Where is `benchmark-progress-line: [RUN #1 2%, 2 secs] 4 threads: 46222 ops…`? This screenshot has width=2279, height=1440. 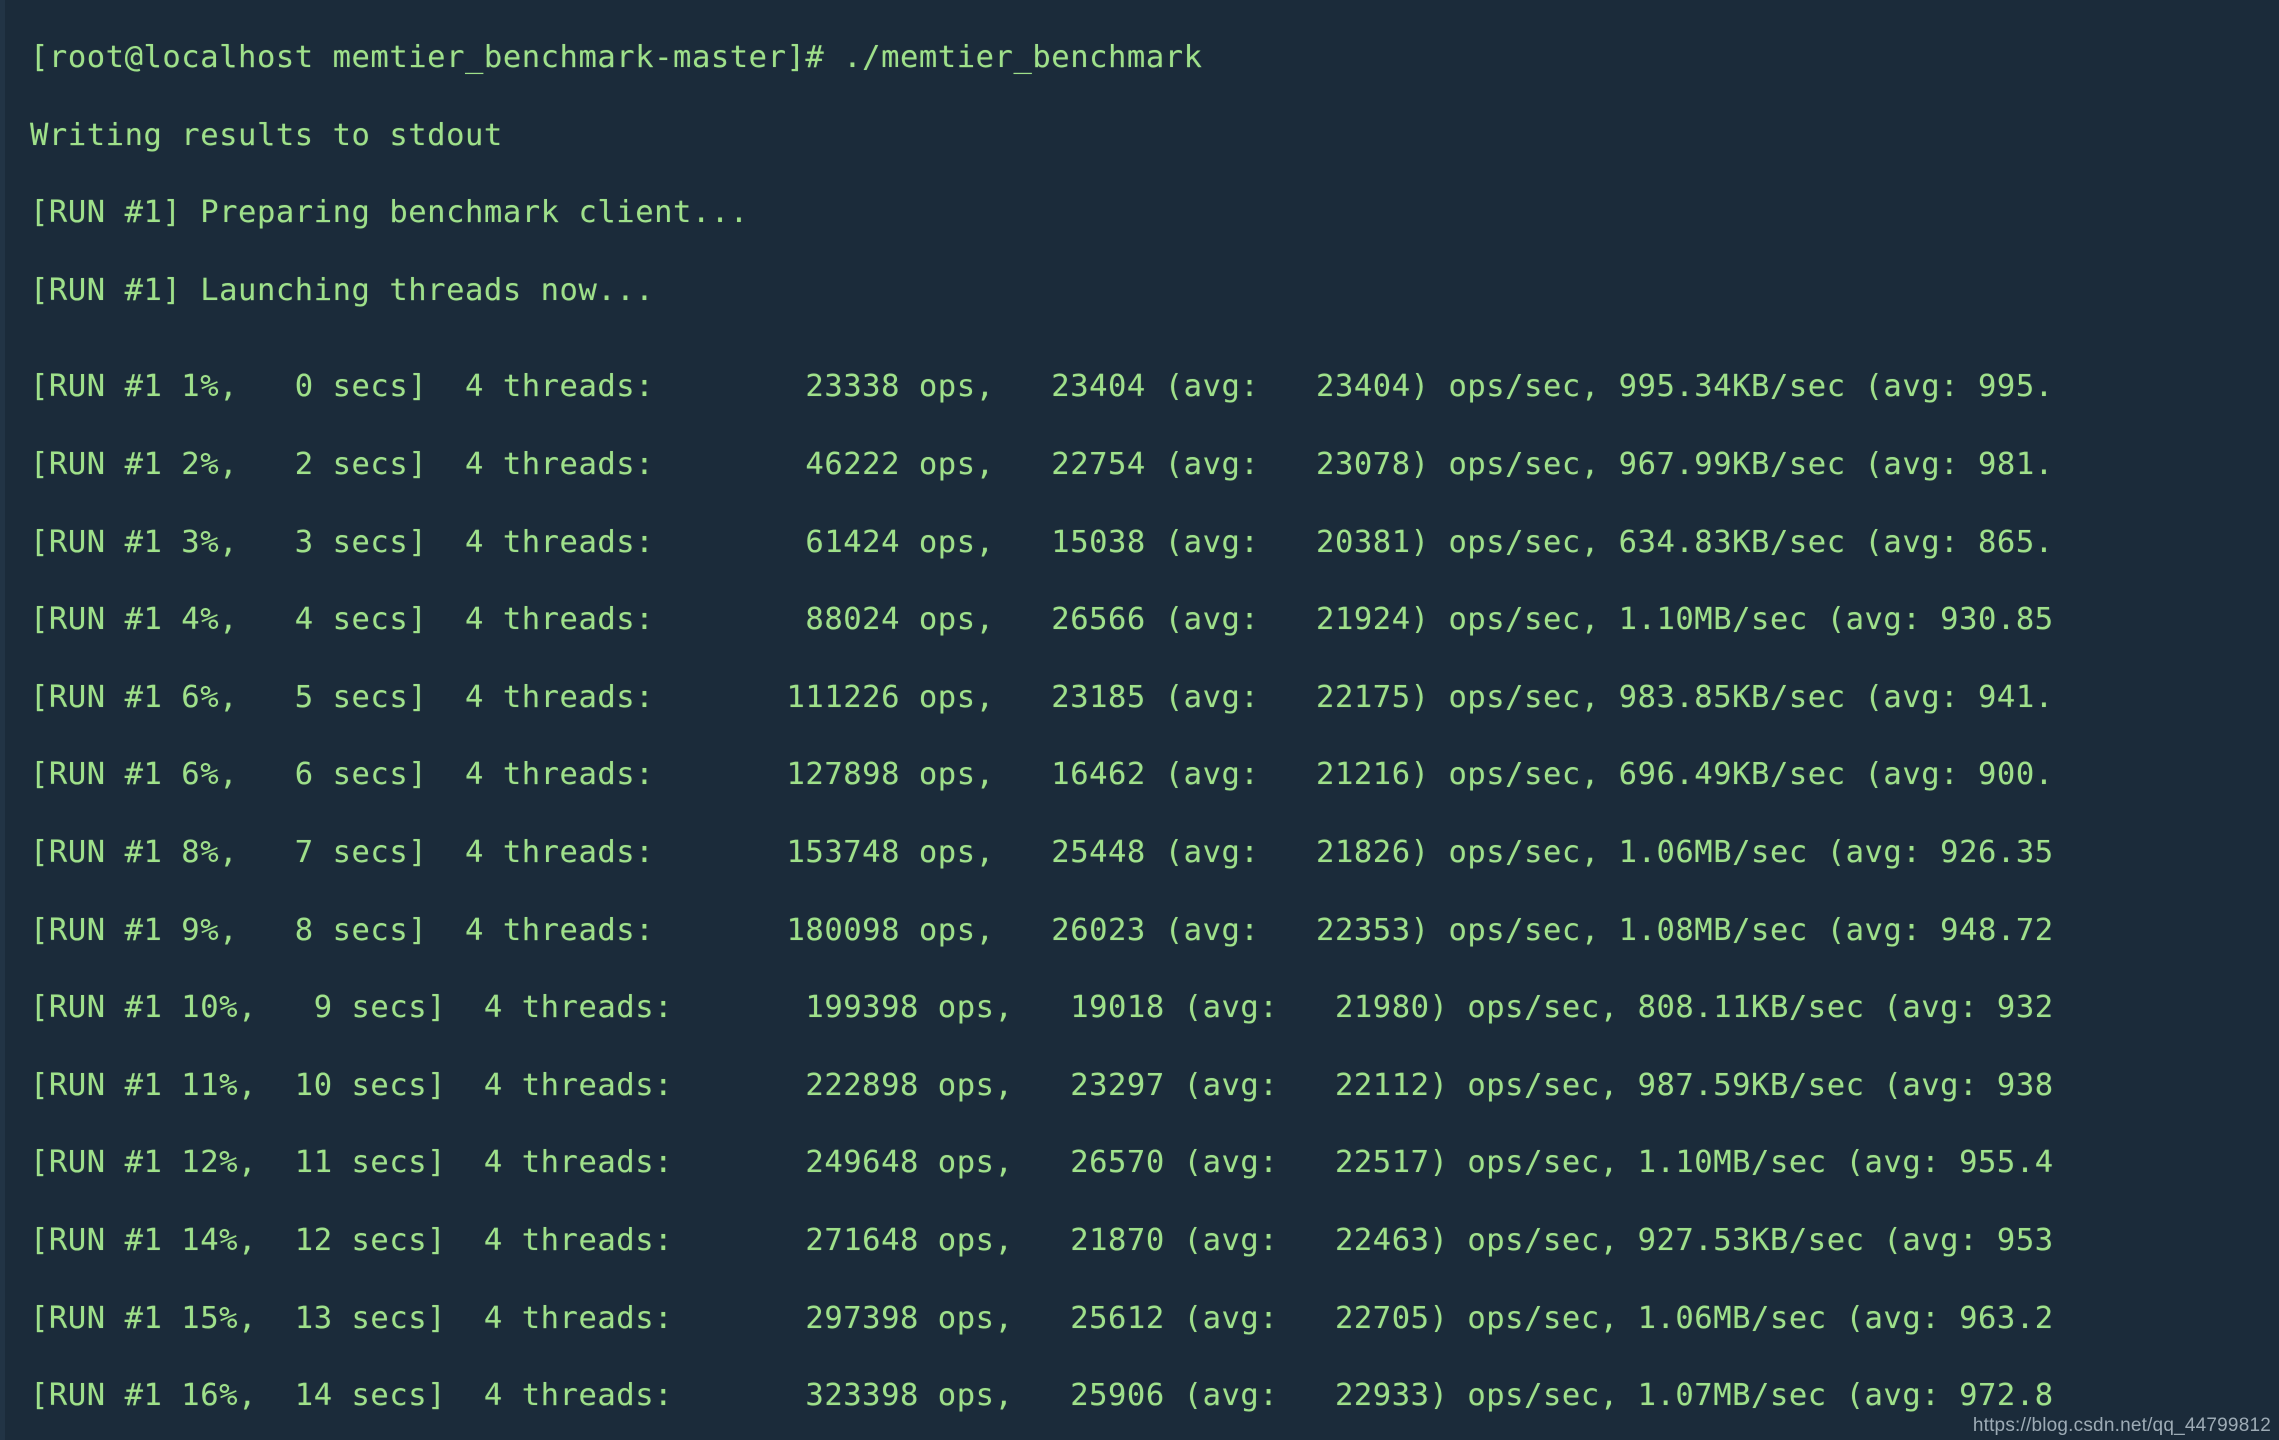 benchmark-progress-line: [RUN #1 2%, 2 secs] 4 threads: 46222 ops… is located at coordinates (1042, 464).